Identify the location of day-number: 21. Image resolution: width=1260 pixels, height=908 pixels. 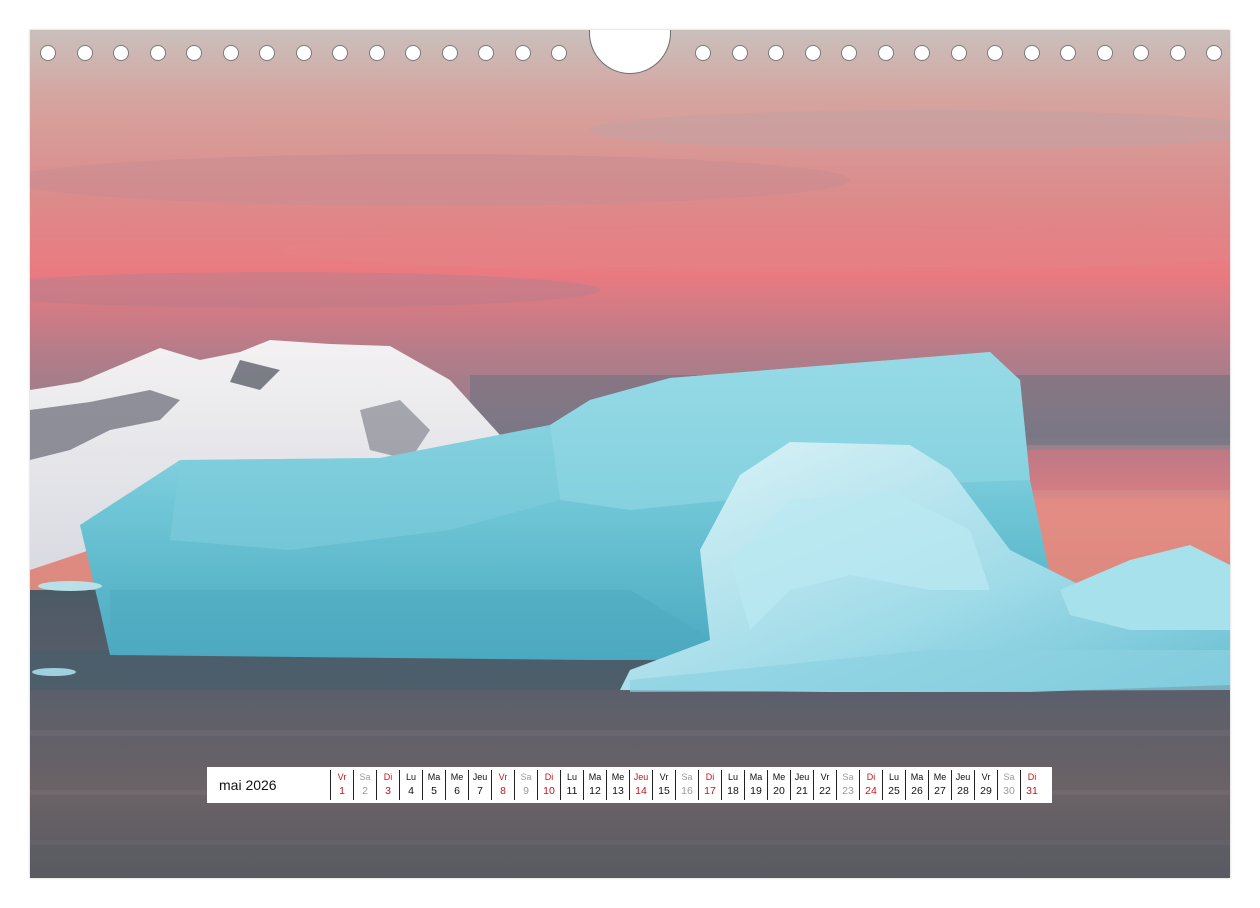
(802, 791).